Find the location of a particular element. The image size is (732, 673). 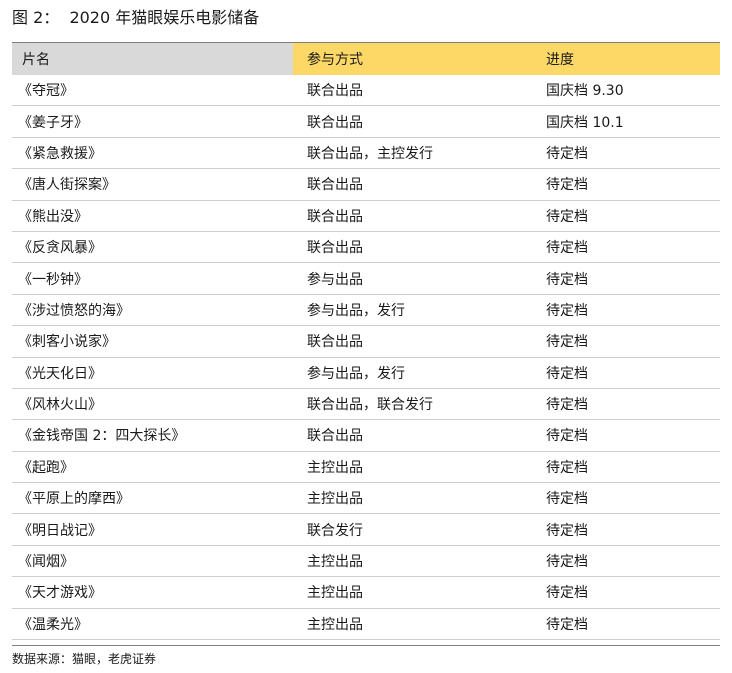

movie-title-cell: 《姜子牙》 is located at coordinates (53, 122).